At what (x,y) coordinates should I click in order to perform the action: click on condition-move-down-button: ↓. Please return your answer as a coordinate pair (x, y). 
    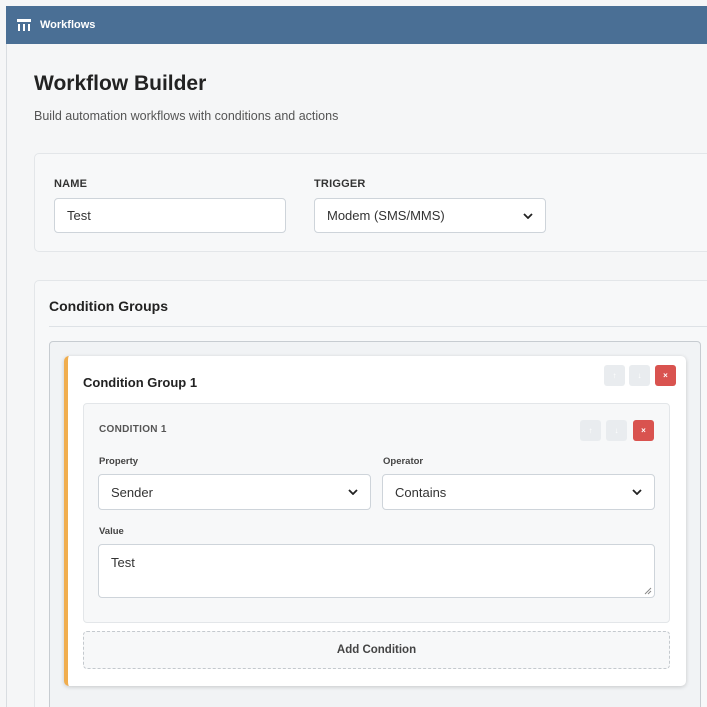
    Looking at the image, I should click on (616, 430).